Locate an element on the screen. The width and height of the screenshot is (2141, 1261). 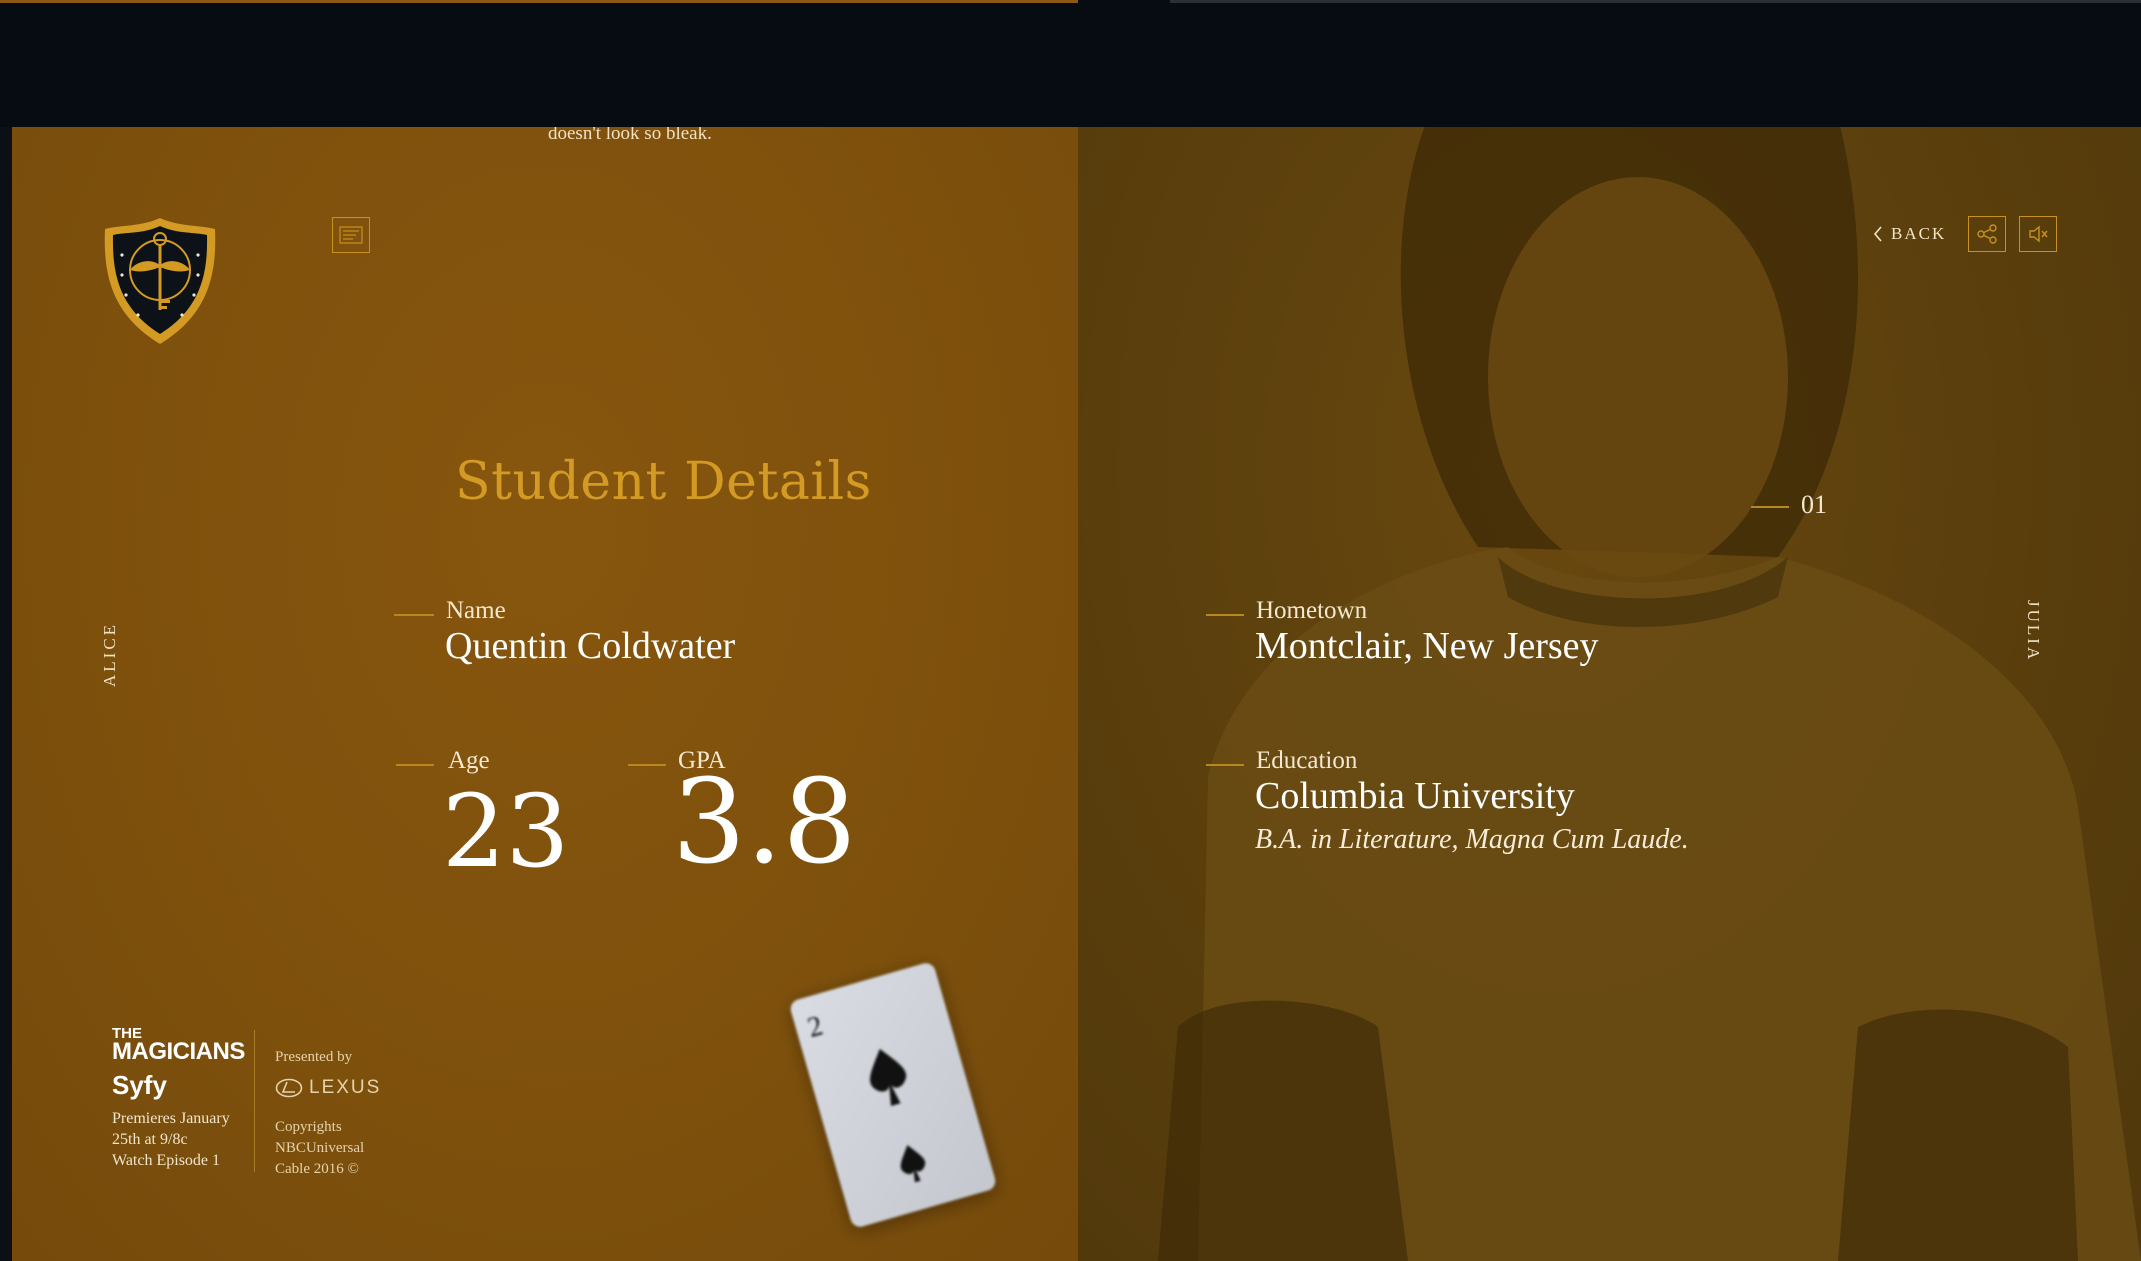
hometown-value: Montclair, New Jersey is located at coordinates (1427, 646).